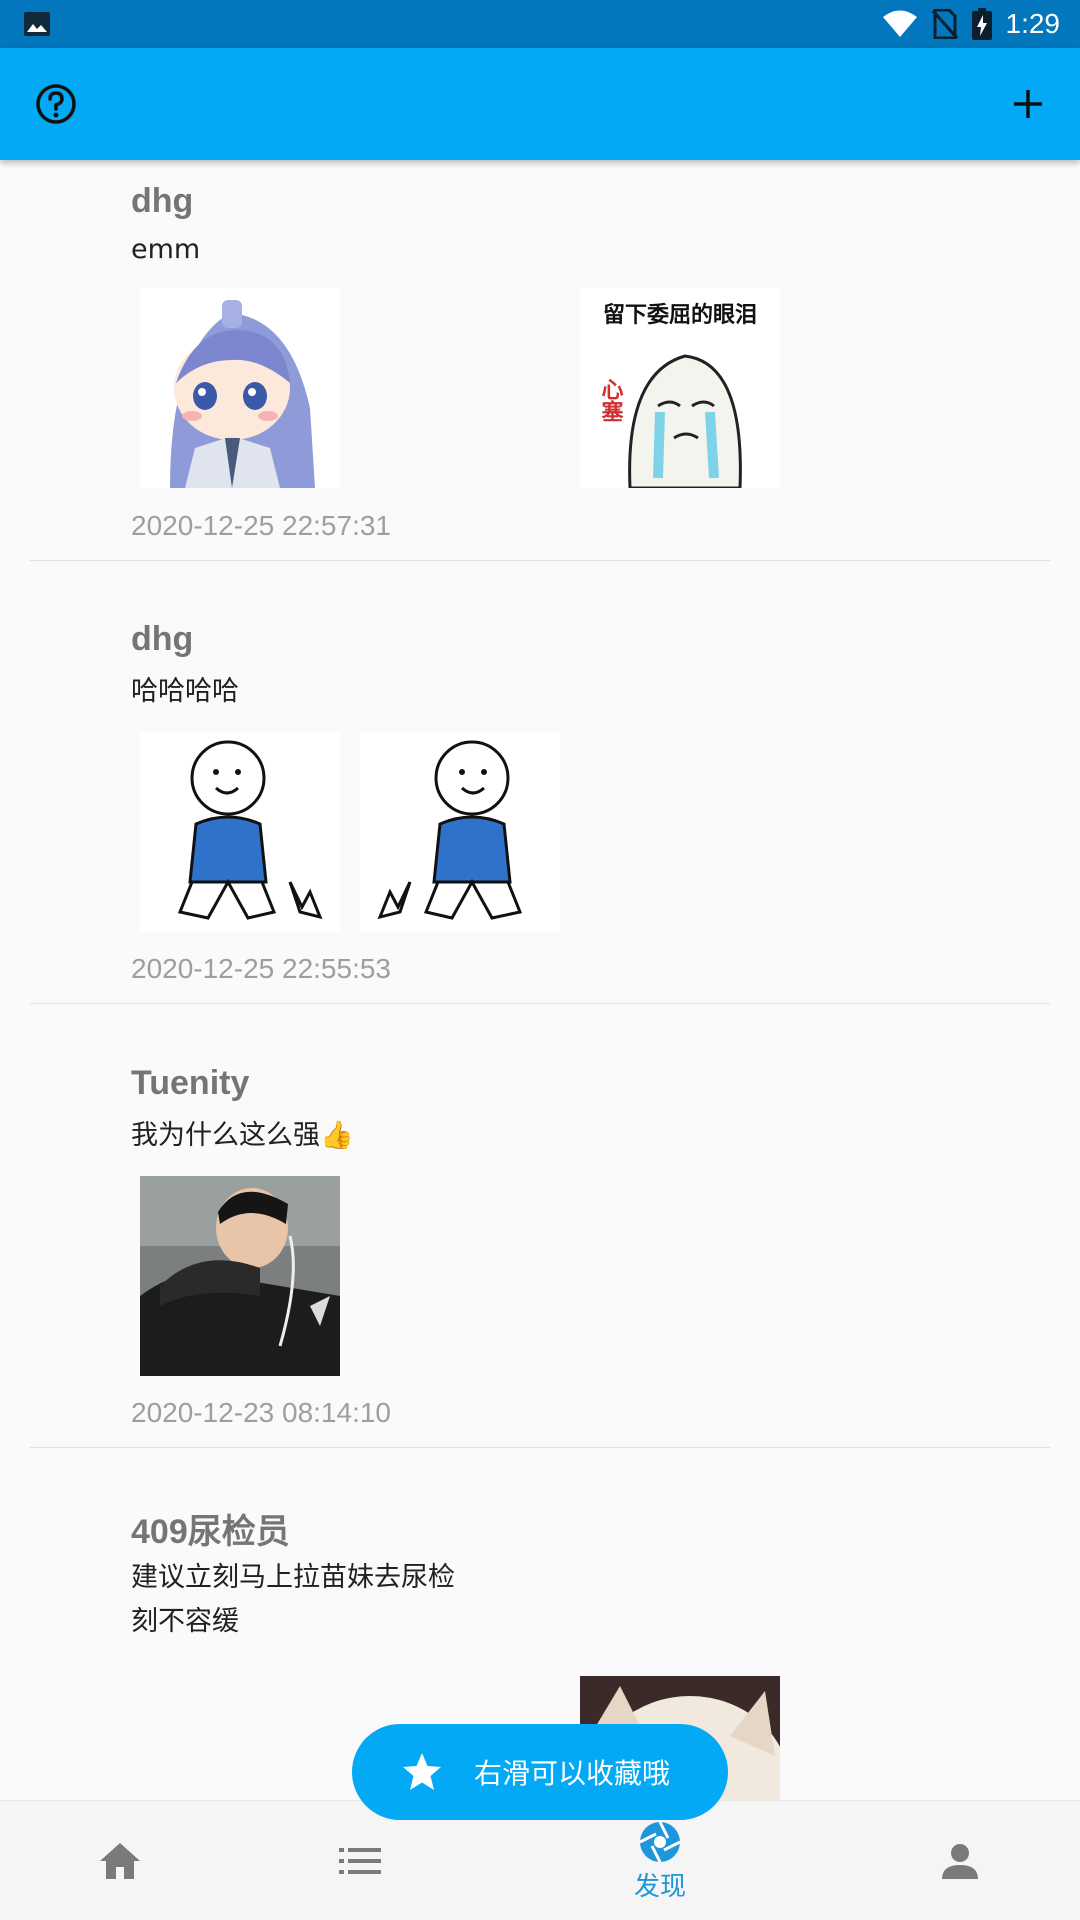 This screenshot has height=1920, width=1080. What do you see at coordinates (1033, 23) in the screenshot?
I see `clock: 1:29` at bounding box center [1033, 23].